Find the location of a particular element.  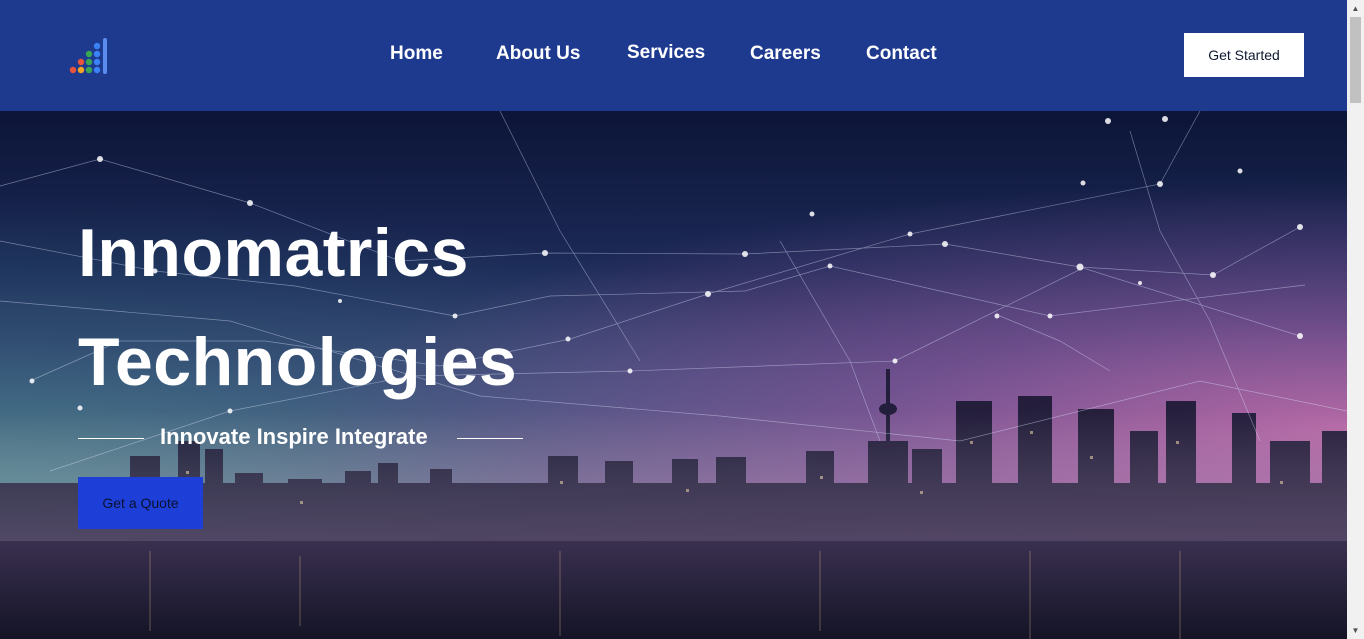

page-scrollbar: ▲ ▼ is located at coordinates (1355, 319).